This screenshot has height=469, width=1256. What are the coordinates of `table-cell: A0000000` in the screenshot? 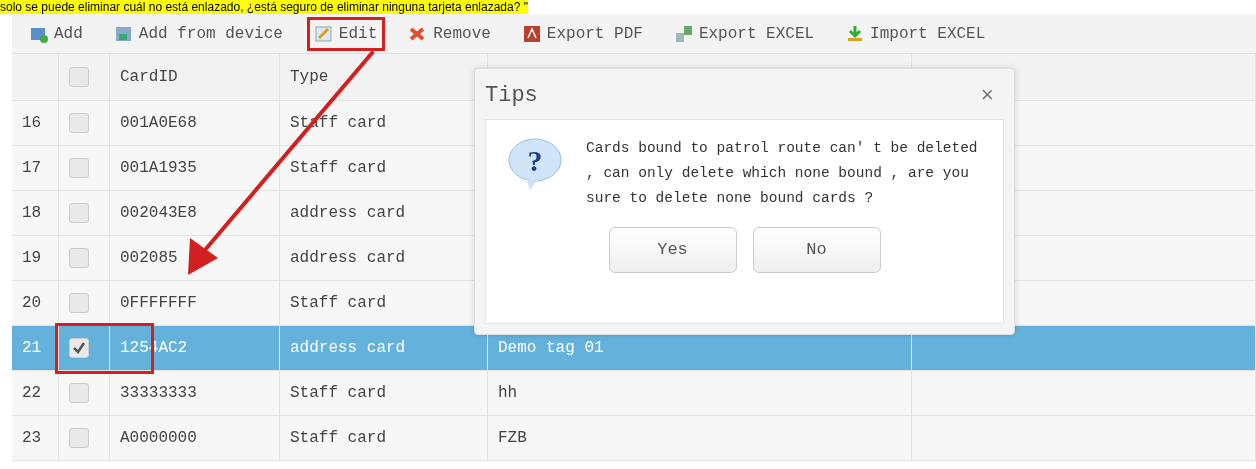 It's located at (195, 438).